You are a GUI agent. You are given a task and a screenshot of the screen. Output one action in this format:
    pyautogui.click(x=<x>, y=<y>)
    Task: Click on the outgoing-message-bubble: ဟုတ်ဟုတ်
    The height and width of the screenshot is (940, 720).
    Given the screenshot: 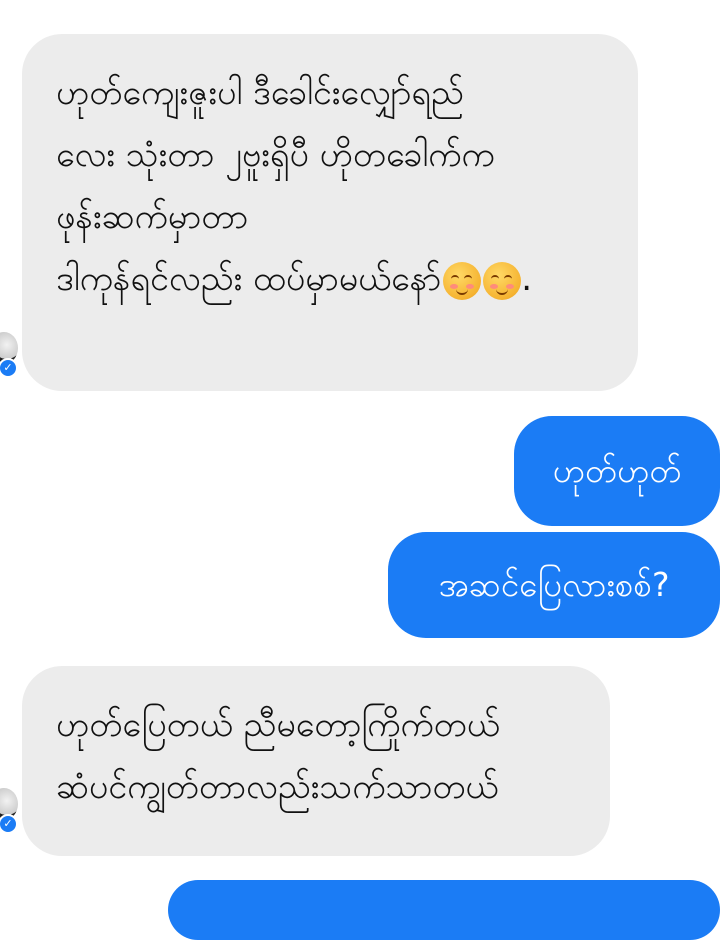 What is the action you would take?
    pyautogui.click(x=617, y=471)
    